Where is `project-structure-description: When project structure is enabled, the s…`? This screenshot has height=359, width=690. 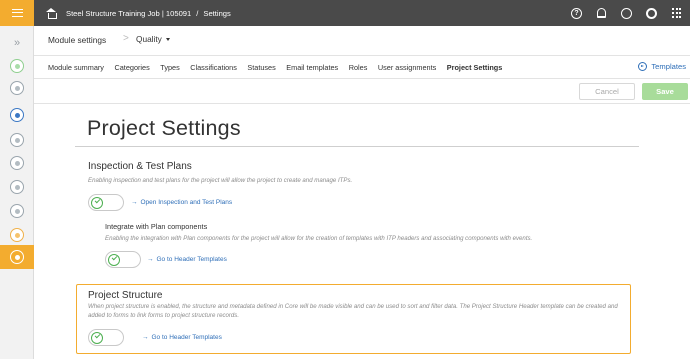 project-structure-description: When project structure is enabled, the s… is located at coordinates (353, 311).